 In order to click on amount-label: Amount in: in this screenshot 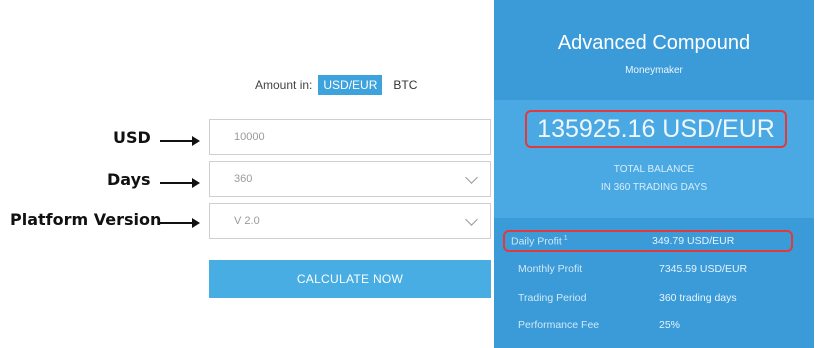, I will do `click(284, 85)`.